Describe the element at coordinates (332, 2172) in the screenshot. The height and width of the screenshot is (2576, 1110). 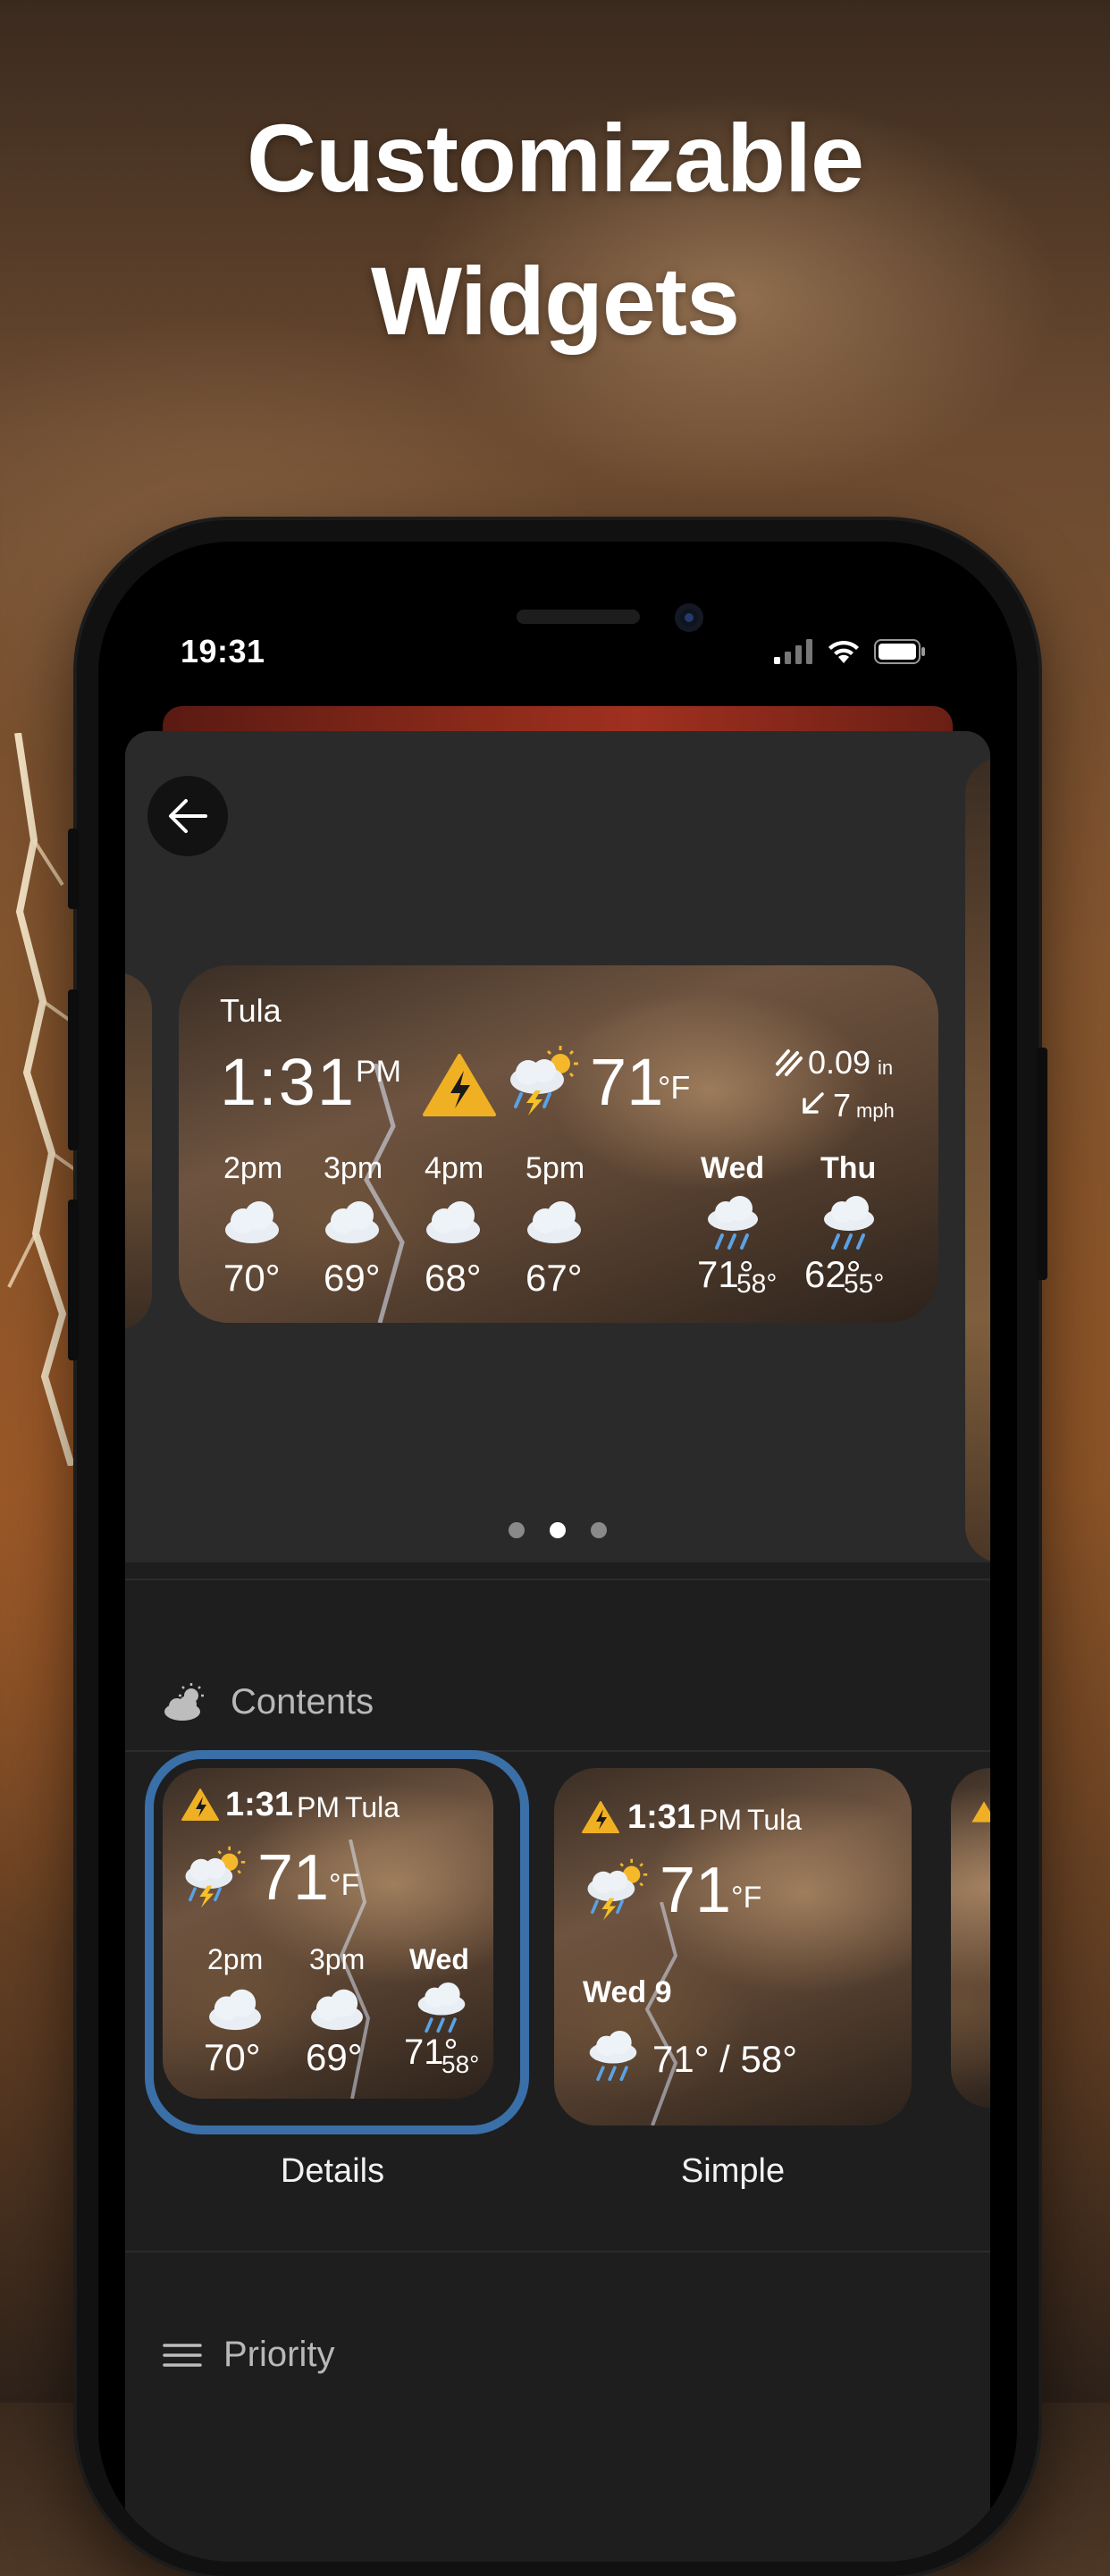
I see `option-caption-details: Details` at that location.